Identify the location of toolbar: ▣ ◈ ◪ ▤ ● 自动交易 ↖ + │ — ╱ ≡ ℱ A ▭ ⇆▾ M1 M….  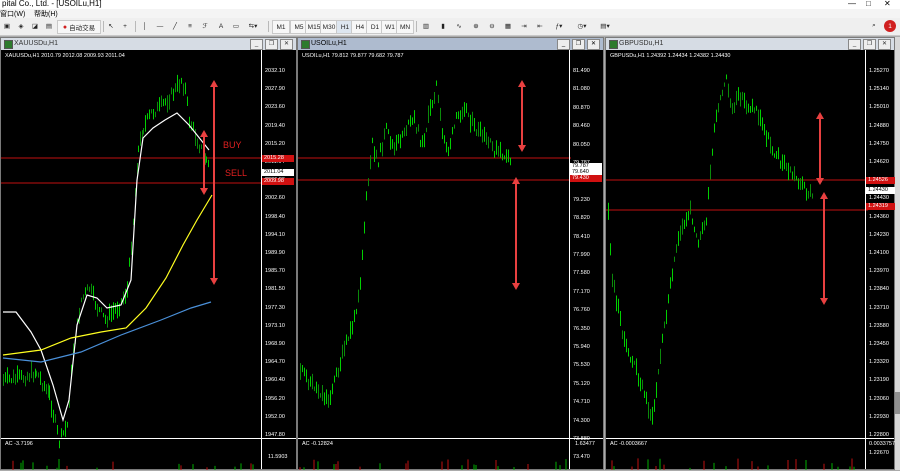
(450, 27).